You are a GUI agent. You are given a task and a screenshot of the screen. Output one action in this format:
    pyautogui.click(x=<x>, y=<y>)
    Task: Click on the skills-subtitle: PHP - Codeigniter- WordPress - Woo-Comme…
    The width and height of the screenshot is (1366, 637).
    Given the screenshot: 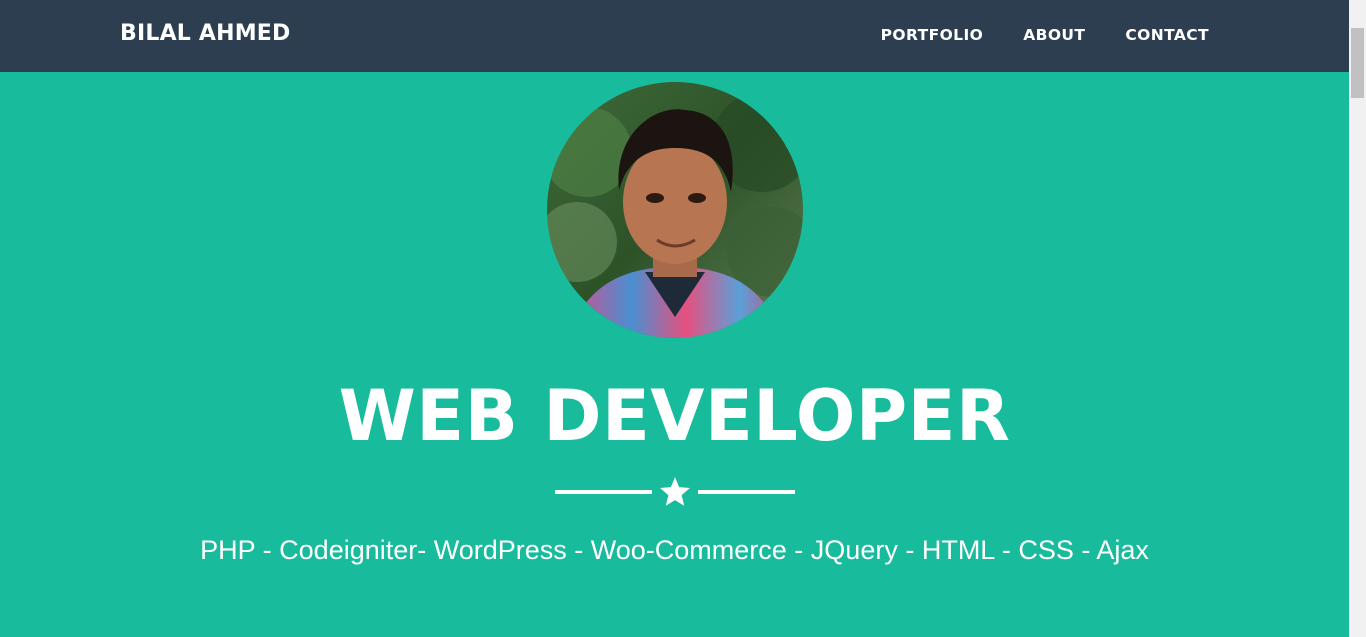 What is the action you would take?
    pyautogui.click(x=674, y=550)
    